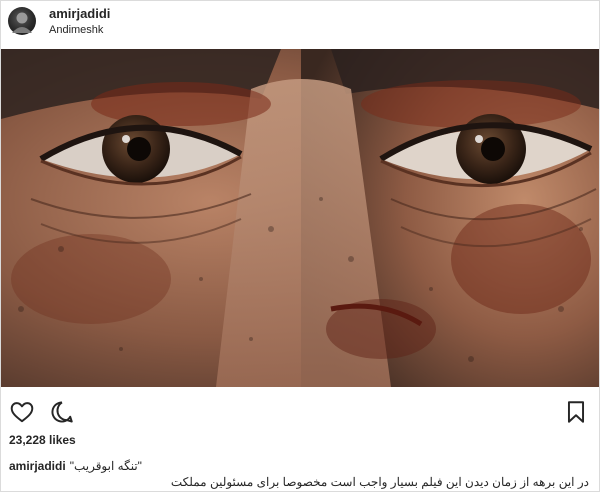  What do you see at coordinates (37, 466) in the screenshot?
I see `caption-username: amirjadidi` at bounding box center [37, 466].